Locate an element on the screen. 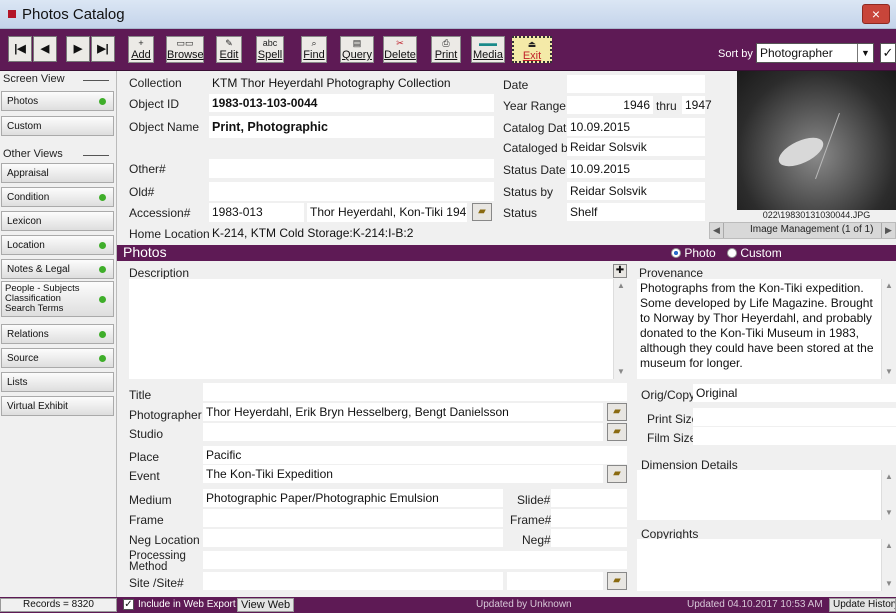  old-number-label: Old# is located at coordinates (142, 192).